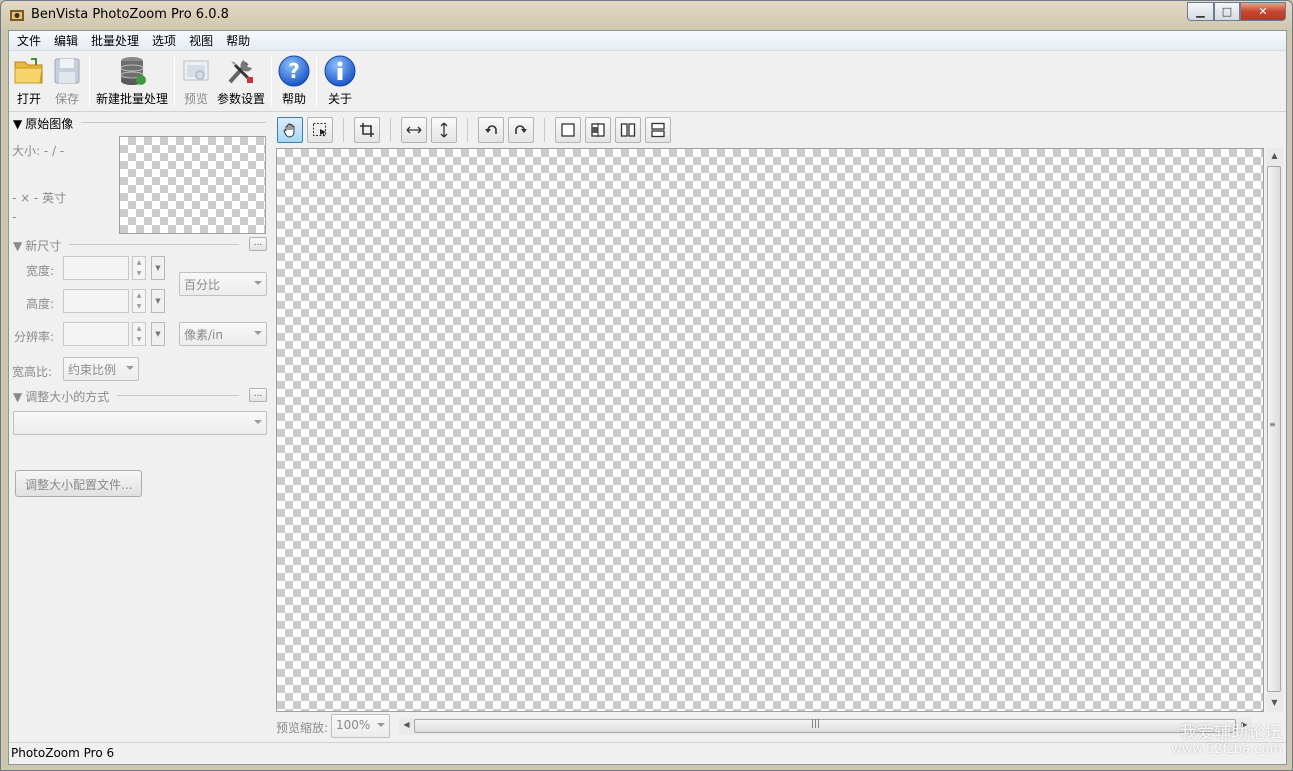  What do you see at coordinates (39, 198) in the screenshot?
I see `original-dimensions-text: - × - 英寸` at bounding box center [39, 198].